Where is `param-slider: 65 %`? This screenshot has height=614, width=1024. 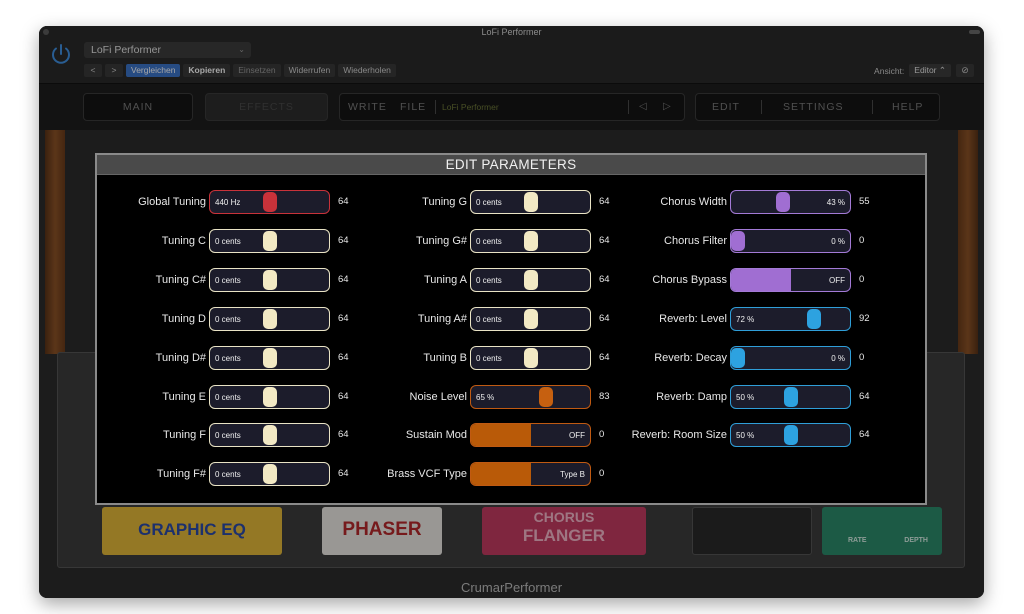
param-slider: 65 % is located at coordinates (530, 396).